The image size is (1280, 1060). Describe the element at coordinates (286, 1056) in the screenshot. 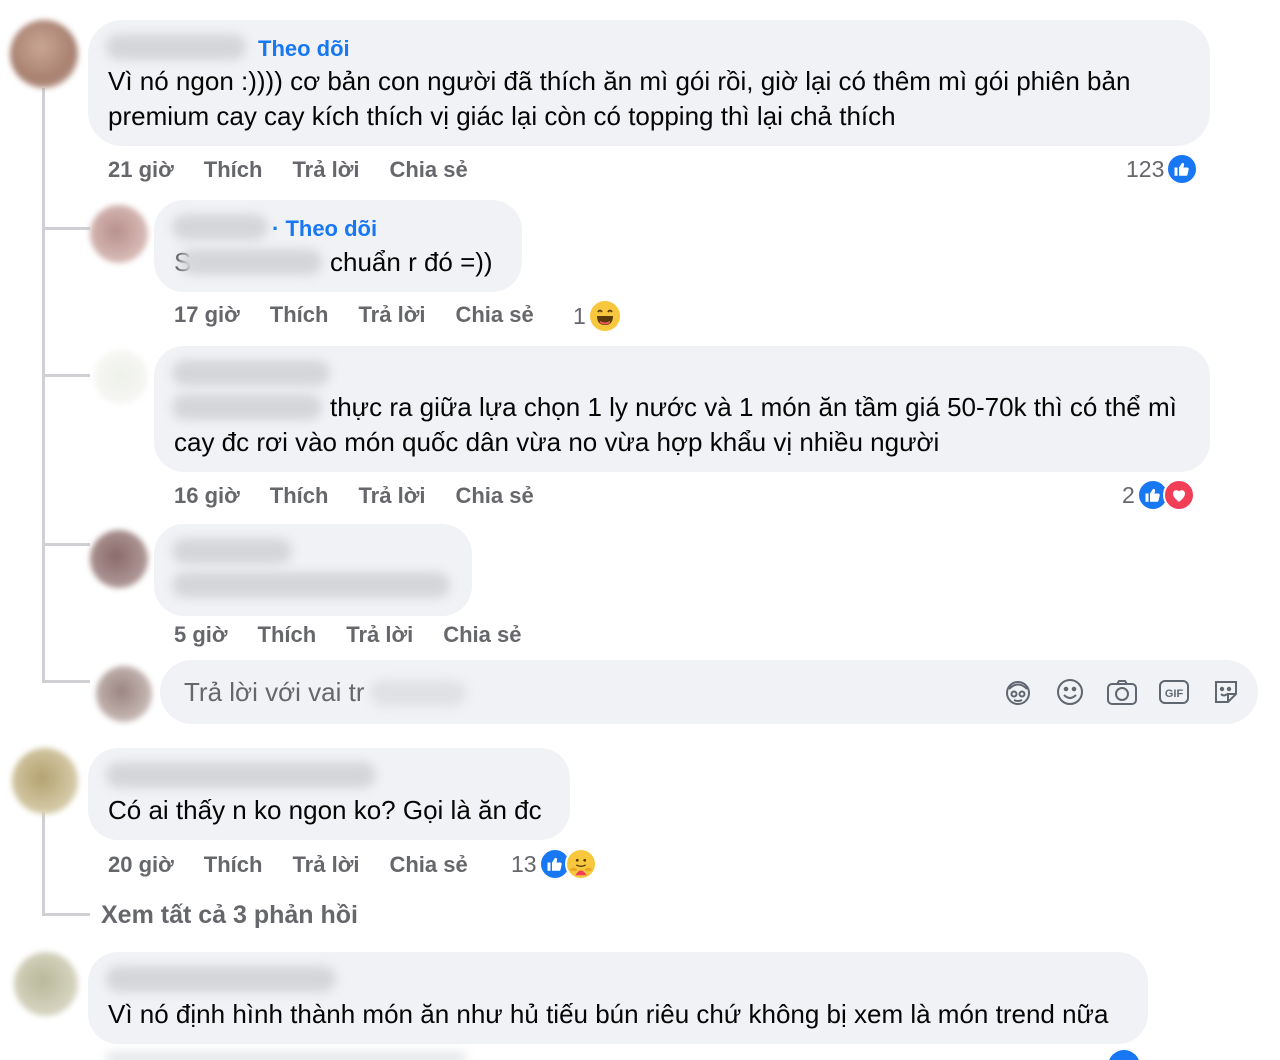

I see `actions-cutoff` at that location.